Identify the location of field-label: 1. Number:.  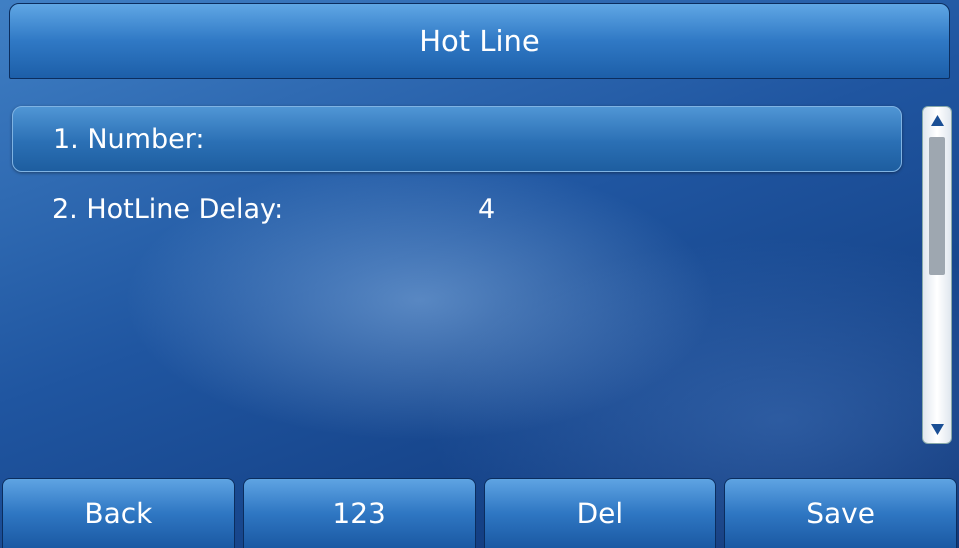
(129, 139).